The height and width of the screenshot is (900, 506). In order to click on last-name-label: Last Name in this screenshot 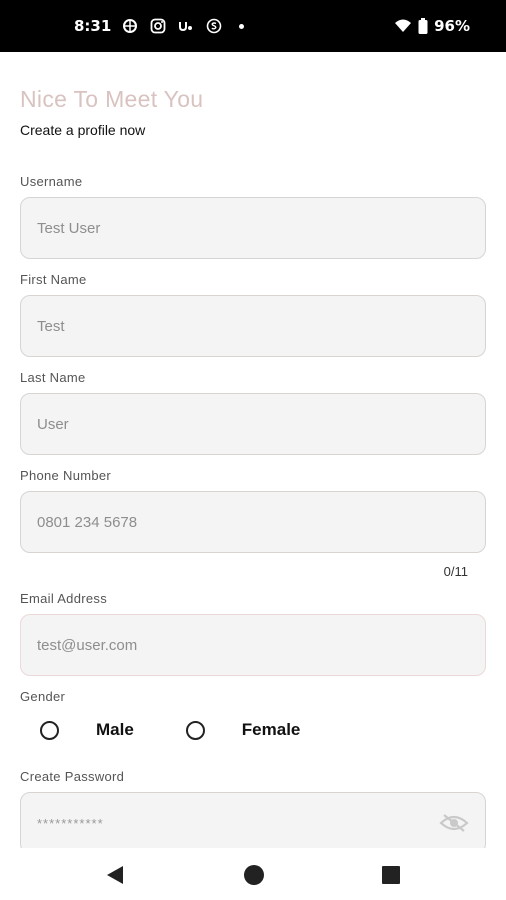, I will do `click(53, 377)`.